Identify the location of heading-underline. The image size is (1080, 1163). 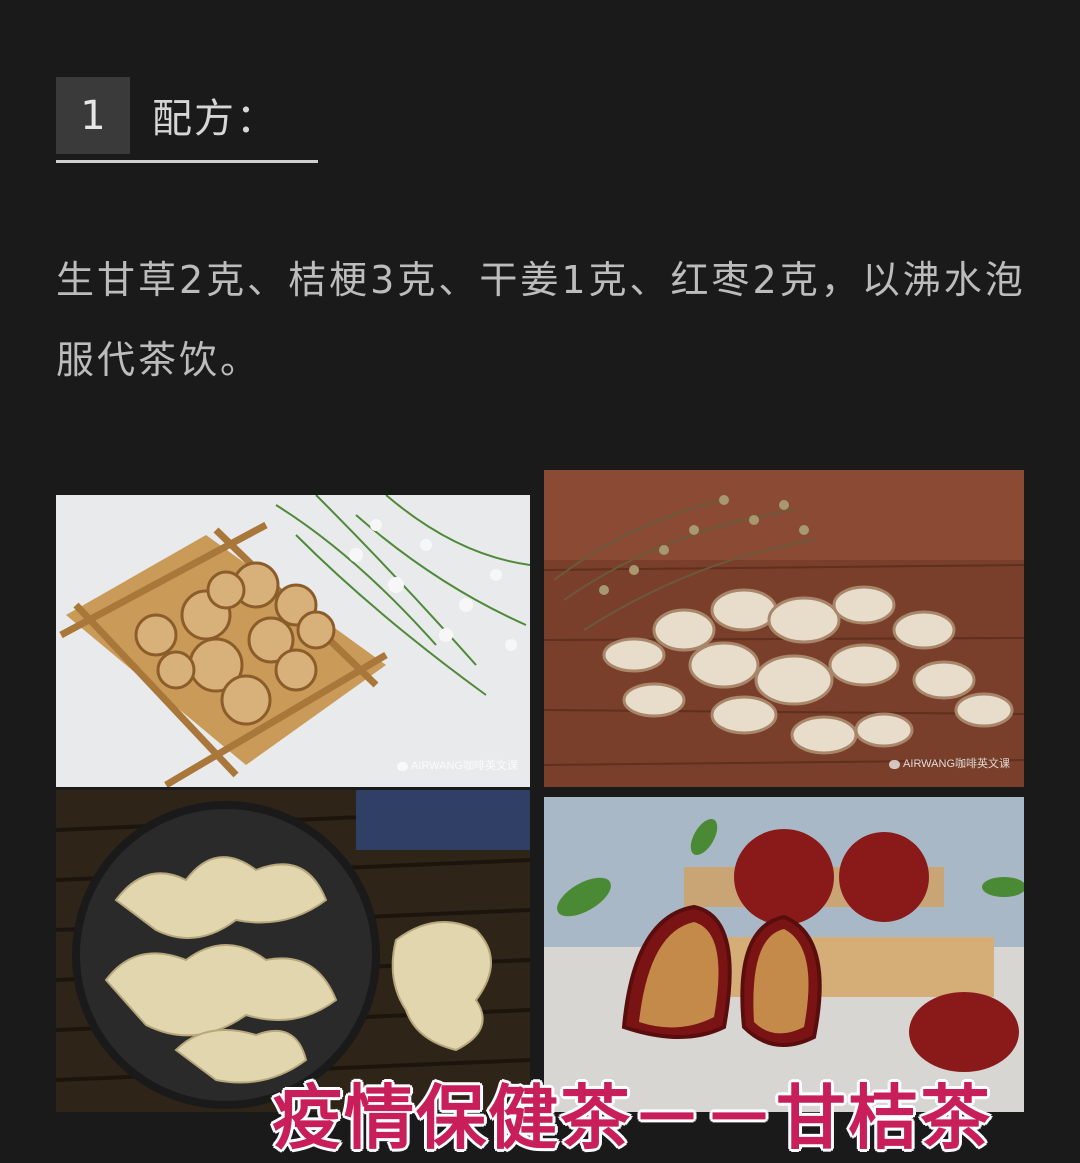
(187, 161).